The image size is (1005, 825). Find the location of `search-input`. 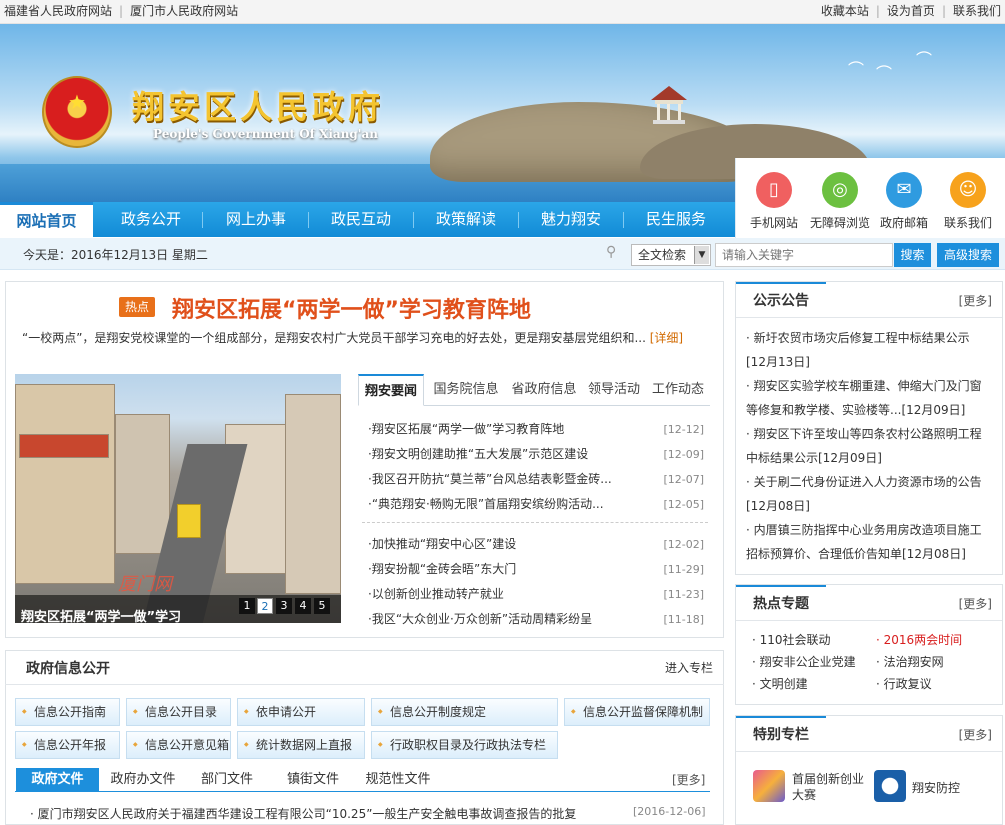

search-input is located at coordinates (804, 255).